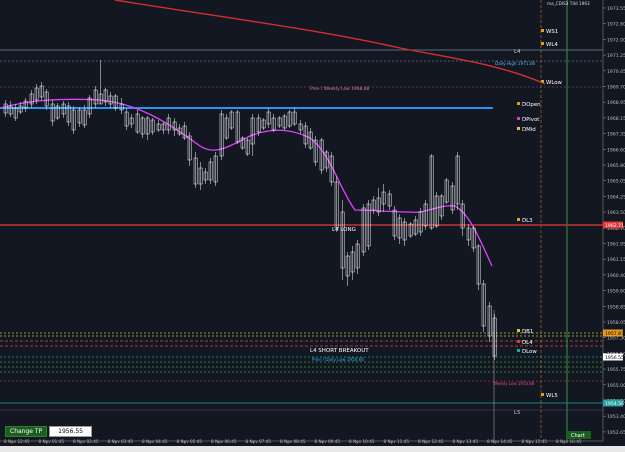 This screenshot has height=452, width=625. What do you see at coordinates (531, 105) in the screenshot?
I see `level-dopen-label: DOpen` at bounding box center [531, 105].